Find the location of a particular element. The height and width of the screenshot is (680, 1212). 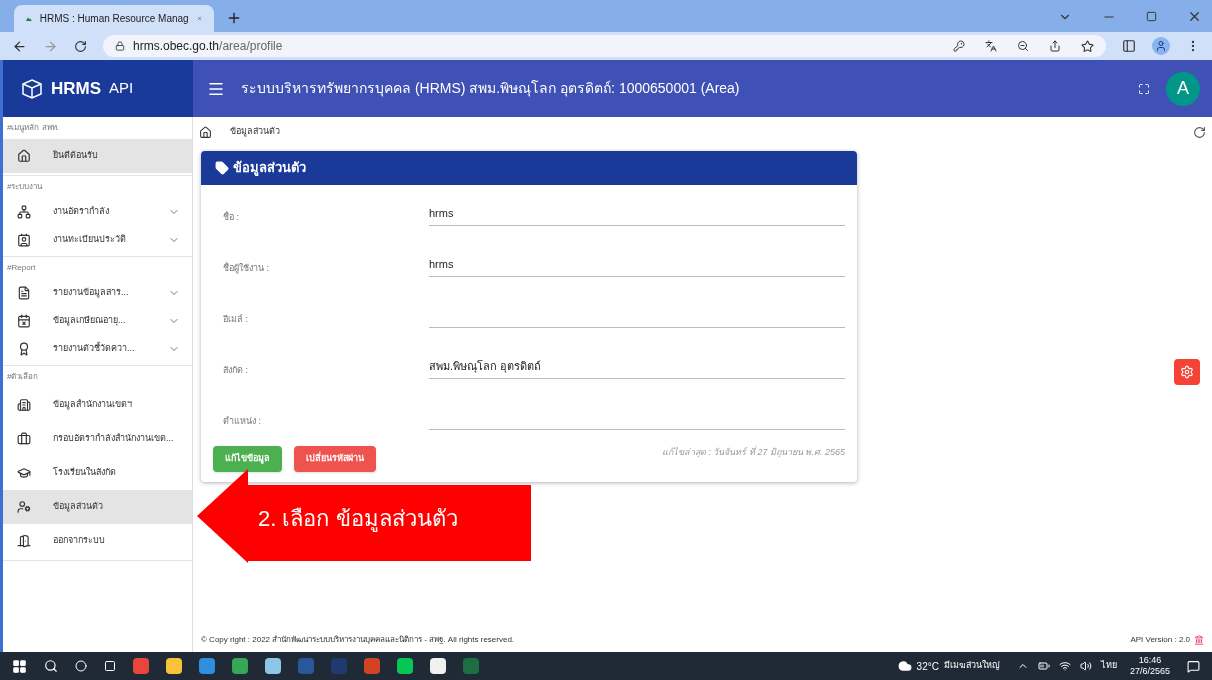

clock-date: 27/6/2565 is located at coordinates (1149, 671).